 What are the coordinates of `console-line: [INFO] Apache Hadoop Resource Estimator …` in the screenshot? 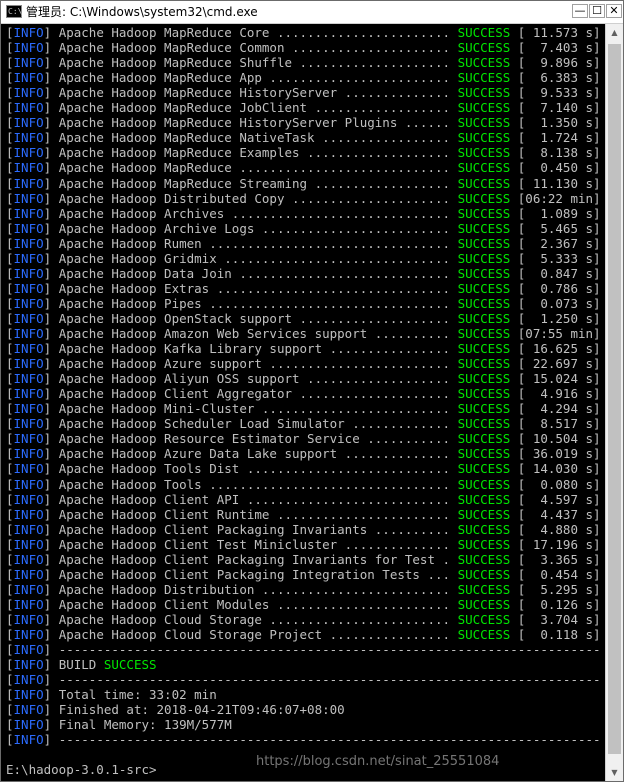 It's located at (303, 439).